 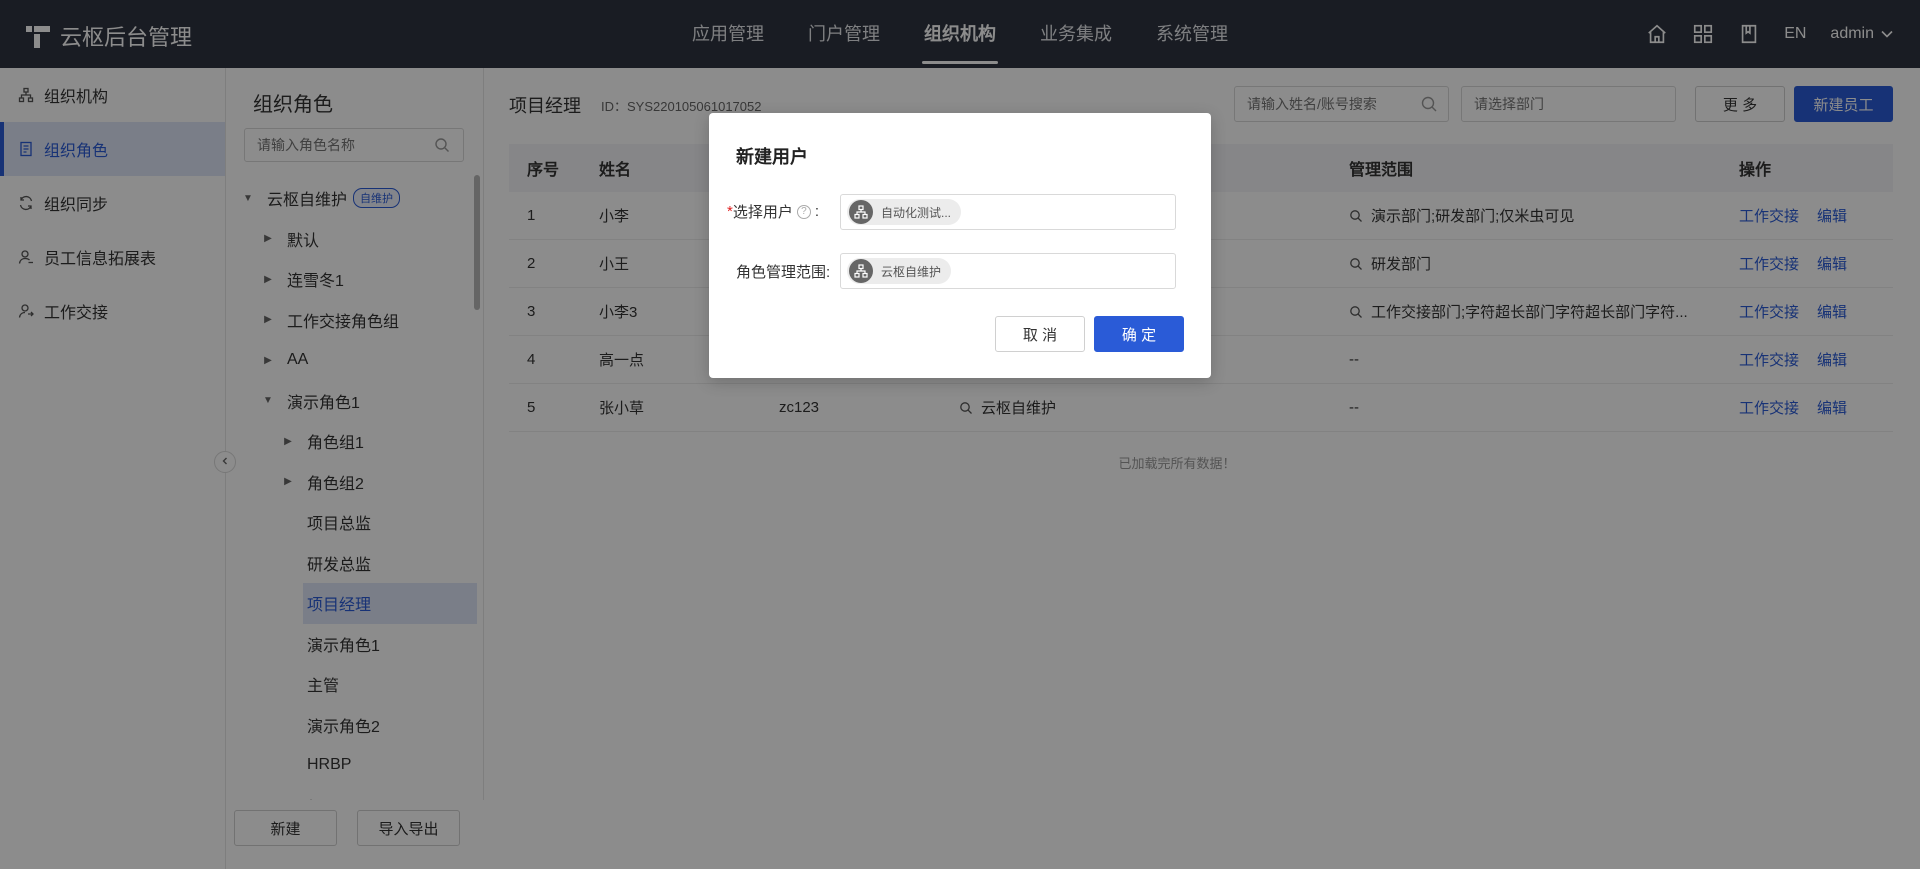 I want to click on selected-scope-chip: 云枢自维护, so click(x=899, y=271).